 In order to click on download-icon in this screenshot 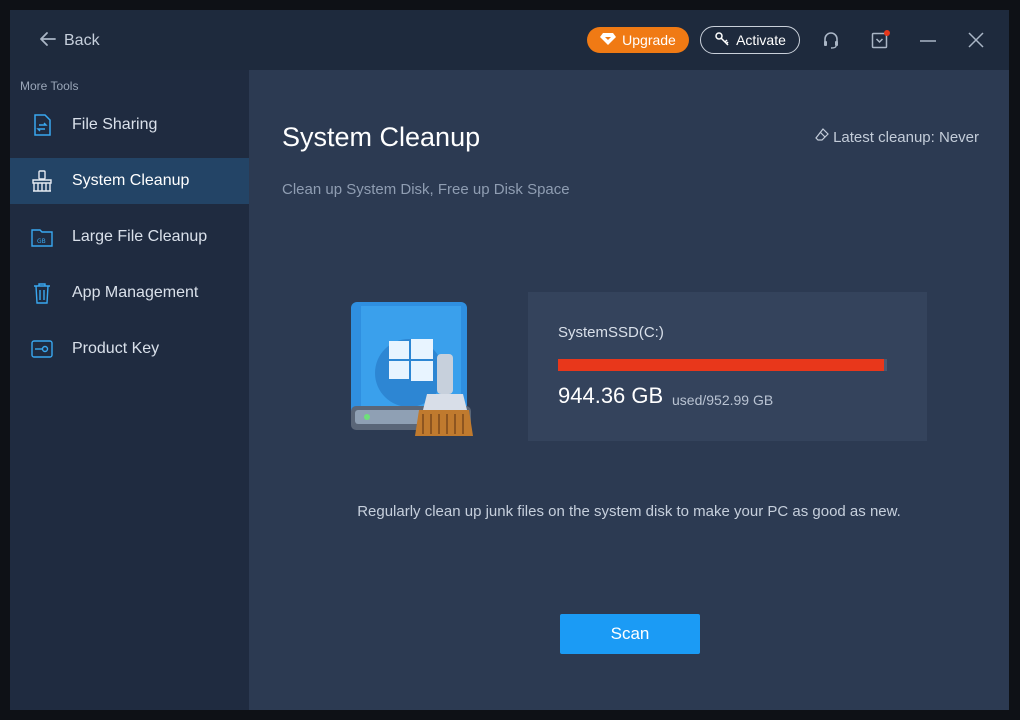, I will do `click(880, 40)`.